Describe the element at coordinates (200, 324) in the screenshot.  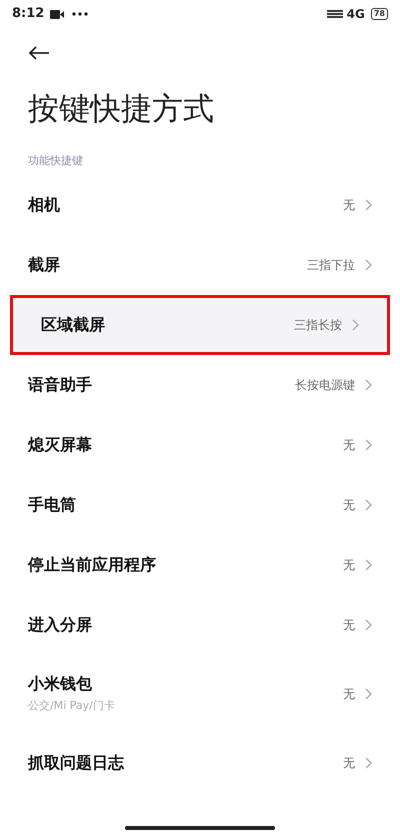
I see `shortcut-row: 区域截屏 三指长按` at that location.